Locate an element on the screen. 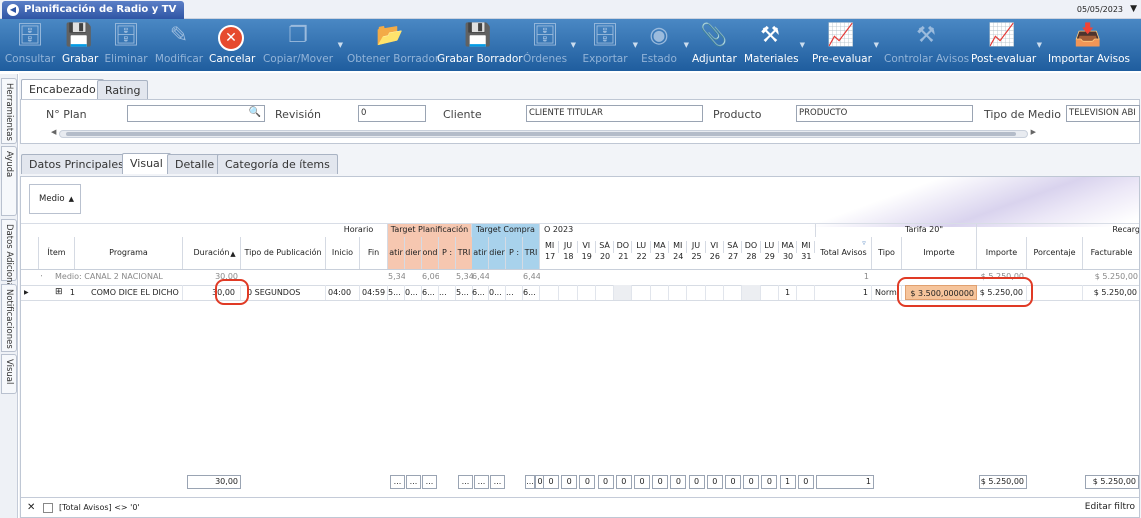 The image size is (1141, 518). row-facturable: $ 5.250,00 is located at coordinates (1111, 292).